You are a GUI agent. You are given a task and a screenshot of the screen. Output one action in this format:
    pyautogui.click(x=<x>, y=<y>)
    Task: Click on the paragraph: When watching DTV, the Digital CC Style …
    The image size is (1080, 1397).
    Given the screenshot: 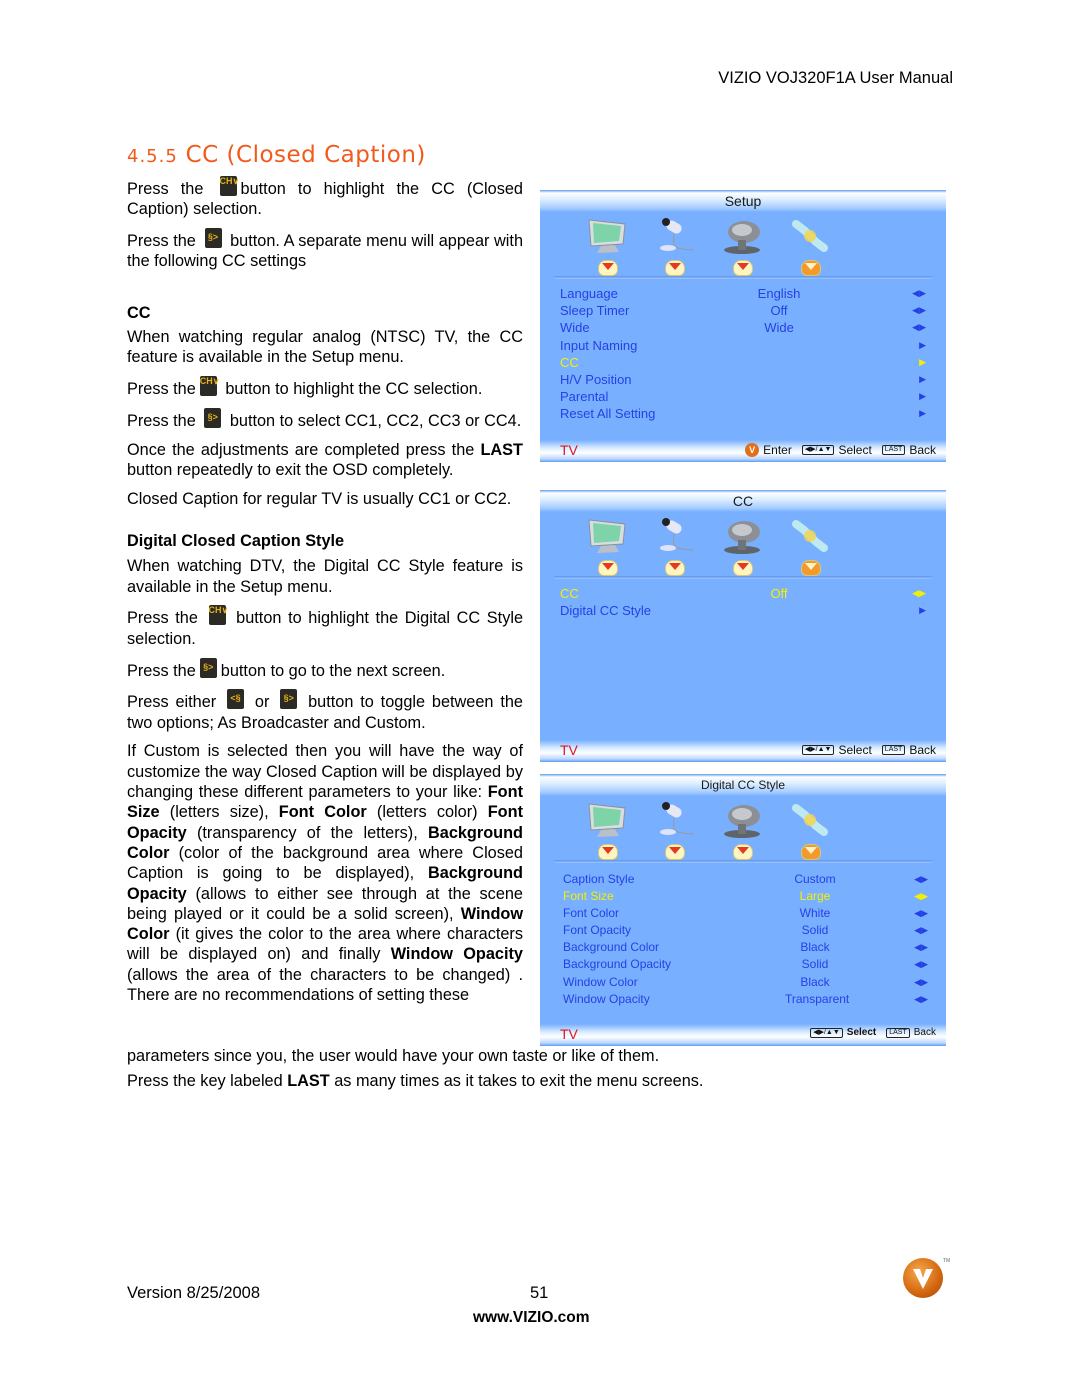 What is the action you would take?
    pyautogui.click(x=325, y=576)
    